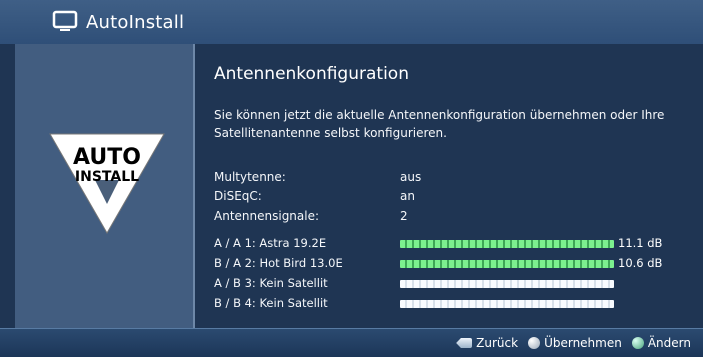  Describe the element at coordinates (271, 303) in the screenshot. I see `satellite-label: B / B 4: Kein Satellit` at that location.